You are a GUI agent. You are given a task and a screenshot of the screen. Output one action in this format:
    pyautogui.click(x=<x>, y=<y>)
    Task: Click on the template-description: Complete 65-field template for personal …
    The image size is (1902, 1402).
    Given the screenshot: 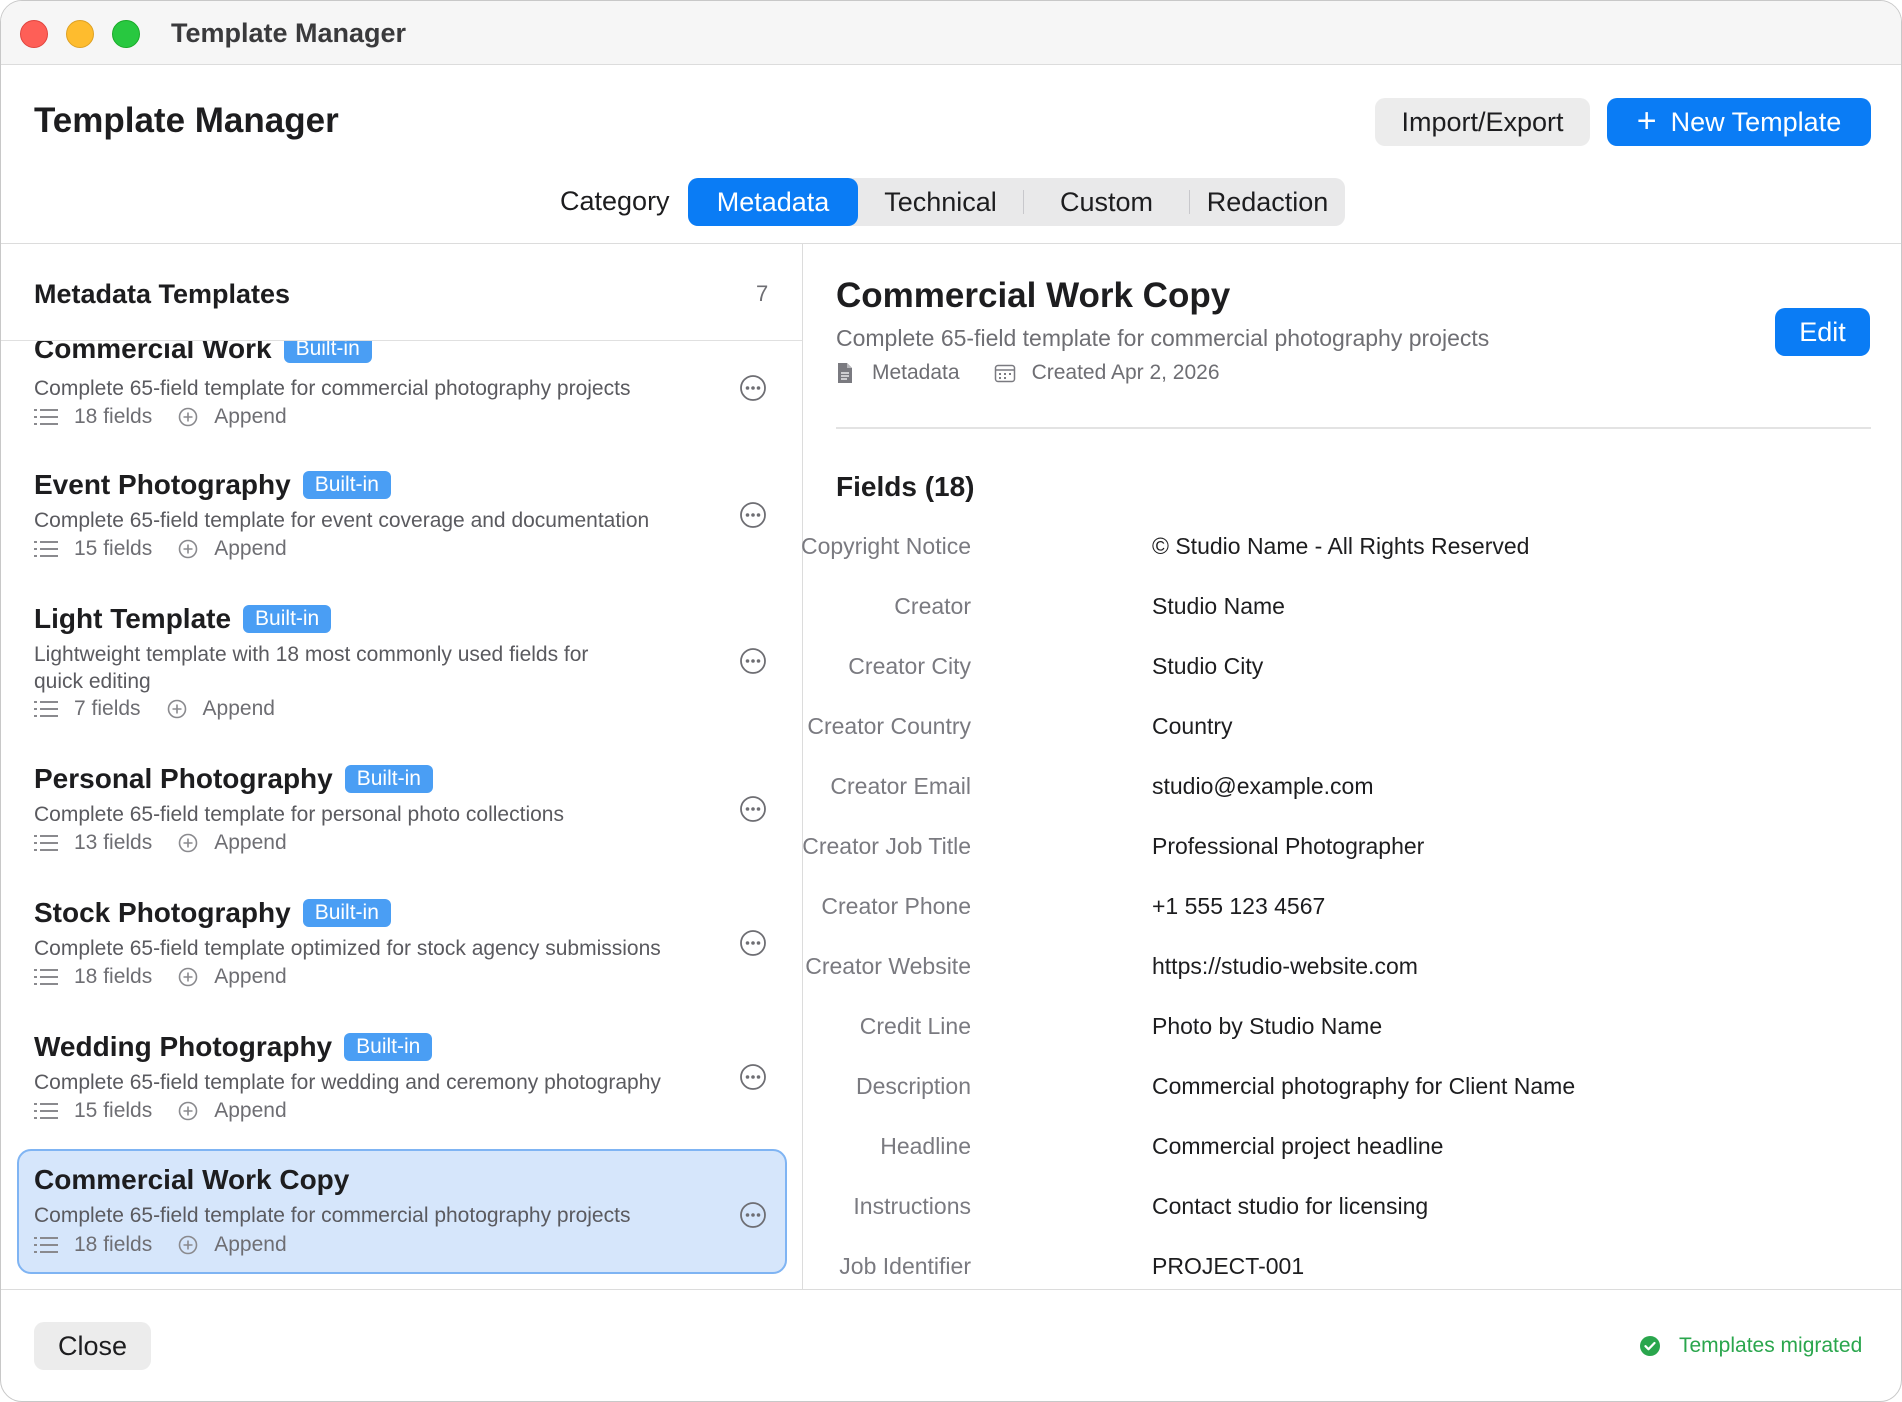 What is the action you would take?
    pyautogui.click(x=299, y=814)
    